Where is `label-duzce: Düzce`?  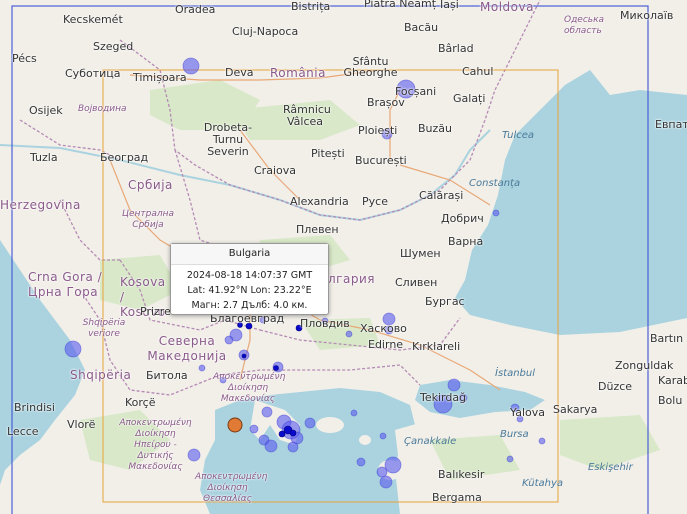 label-duzce: Düzce is located at coordinates (615, 386).